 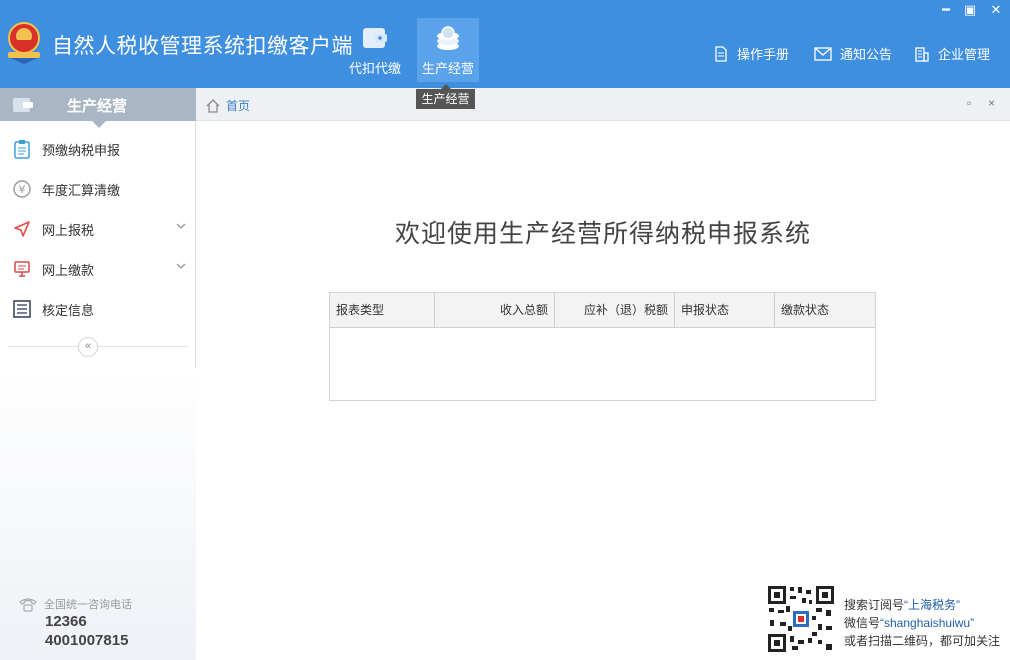 What do you see at coordinates (725, 310) in the screenshot?
I see `column-header-declaration-status: 申报状态` at bounding box center [725, 310].